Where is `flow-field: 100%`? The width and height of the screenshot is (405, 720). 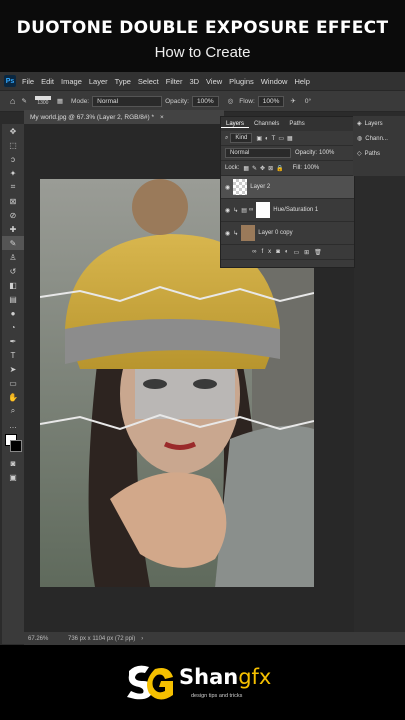 flow-field: 100% is located at coordinates (271, 101).